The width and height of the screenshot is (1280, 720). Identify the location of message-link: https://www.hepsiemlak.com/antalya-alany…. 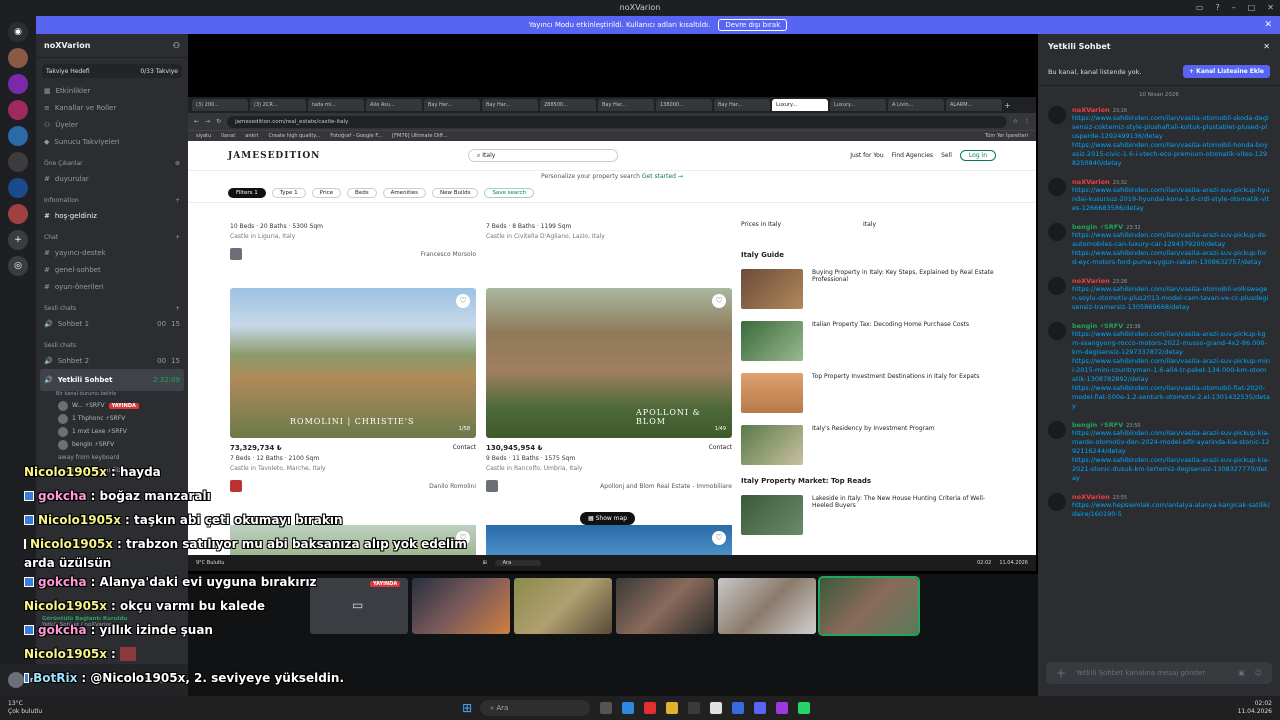
(1171, 510).